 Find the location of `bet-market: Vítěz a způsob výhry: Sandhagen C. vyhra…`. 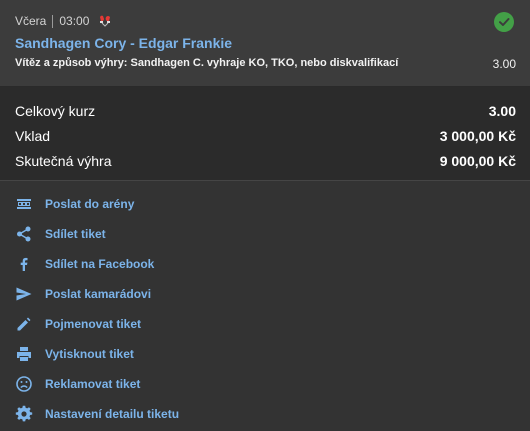

bet-market: Vítěz a způsob výhry: Sandhagen C. vyhra… is located at coordinates (207, 63).